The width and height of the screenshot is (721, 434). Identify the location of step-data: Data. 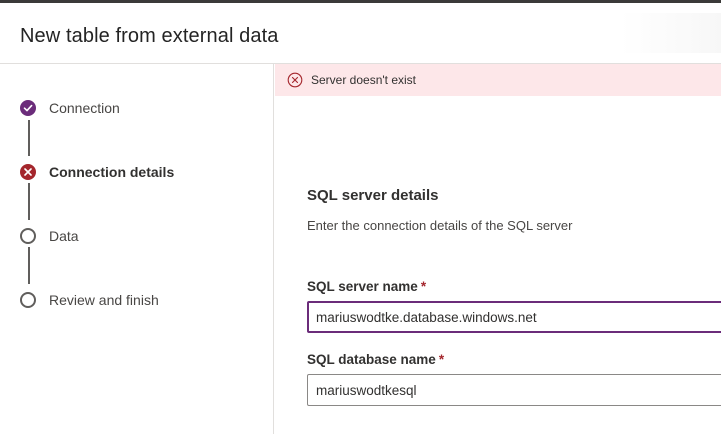
(49, 236).